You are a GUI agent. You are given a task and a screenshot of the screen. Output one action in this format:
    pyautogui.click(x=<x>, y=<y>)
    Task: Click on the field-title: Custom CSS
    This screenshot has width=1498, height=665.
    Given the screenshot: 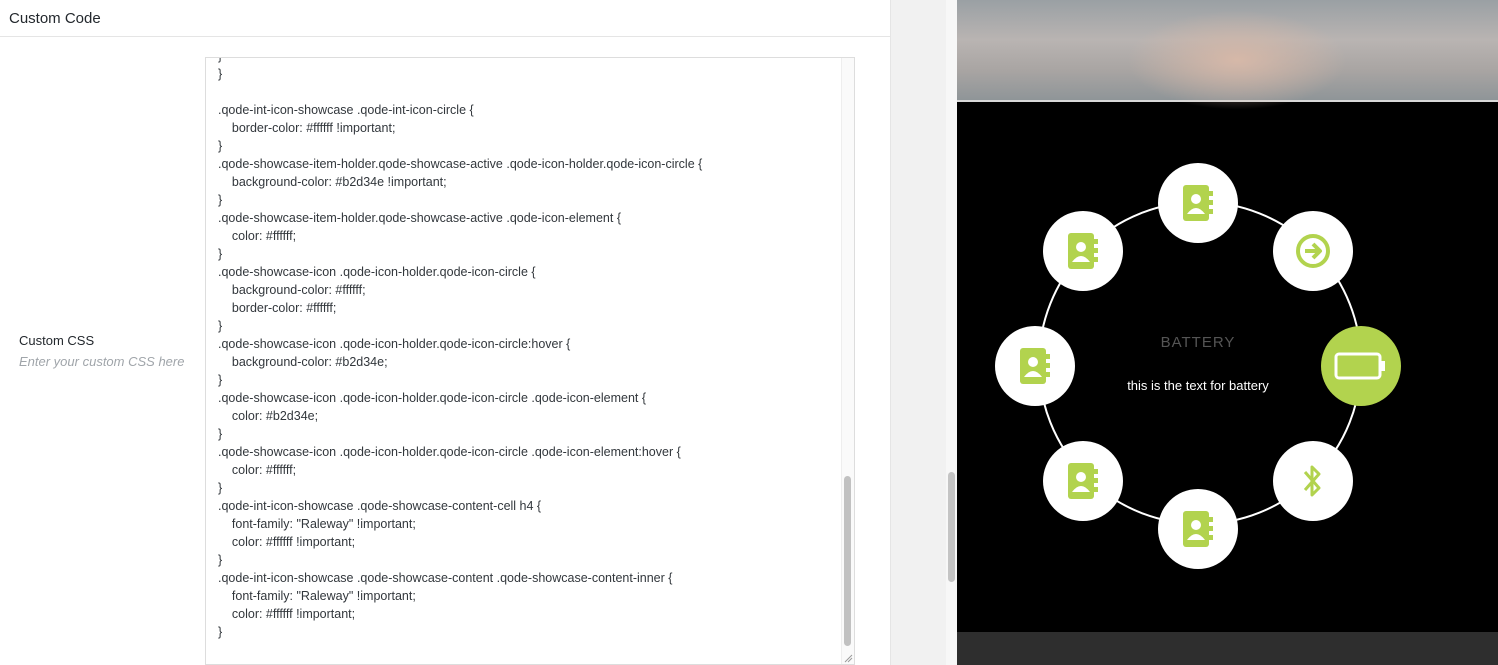 What is the action you would take?
    pyautogui.click(x=57, y=340)
    